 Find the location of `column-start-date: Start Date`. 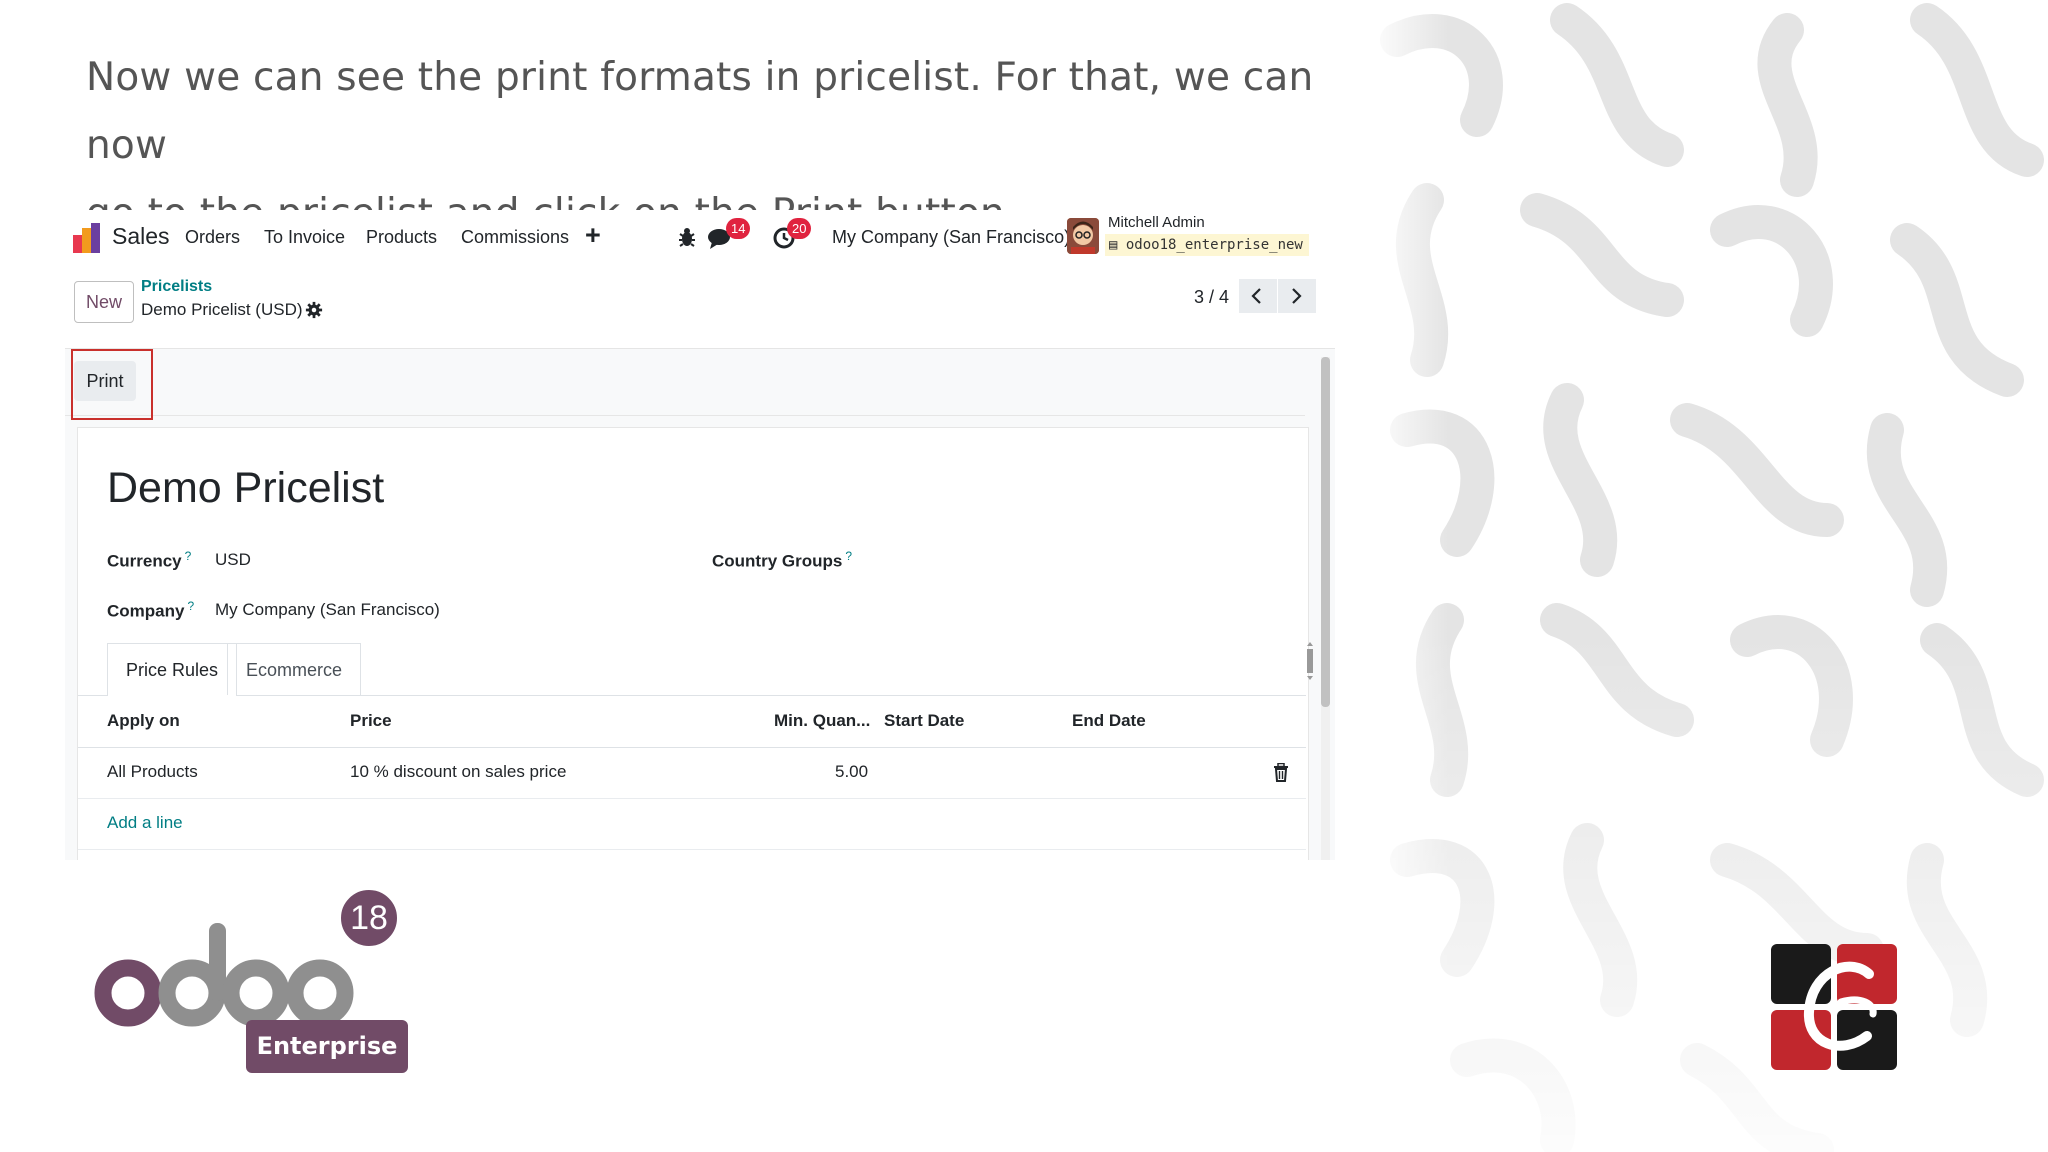

column-start-date: Start Date is located at coordinates (924, 721).